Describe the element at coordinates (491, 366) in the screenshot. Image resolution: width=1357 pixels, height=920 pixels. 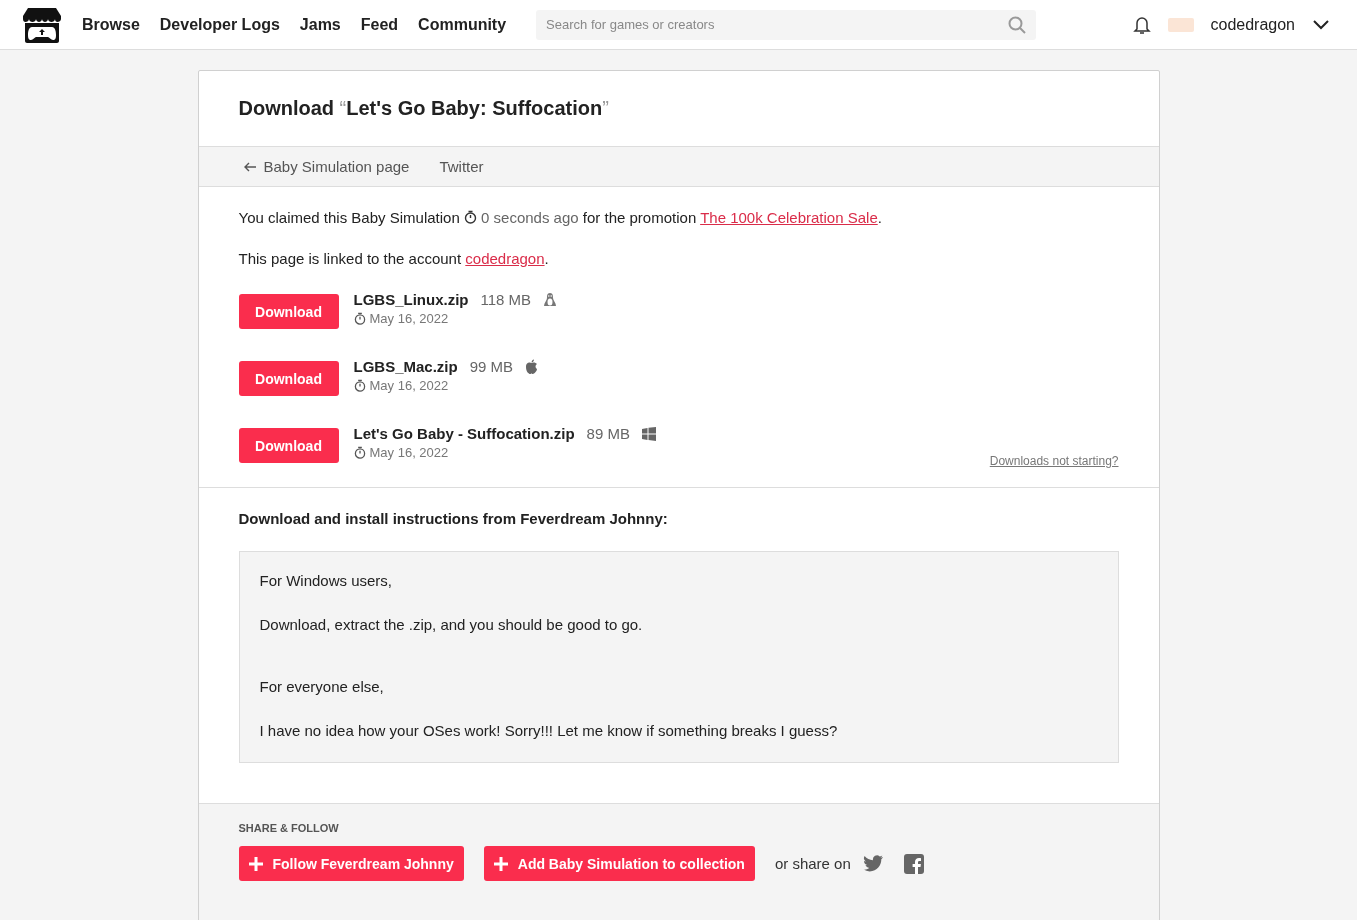
I see `file-size: 99 MB` at that location.